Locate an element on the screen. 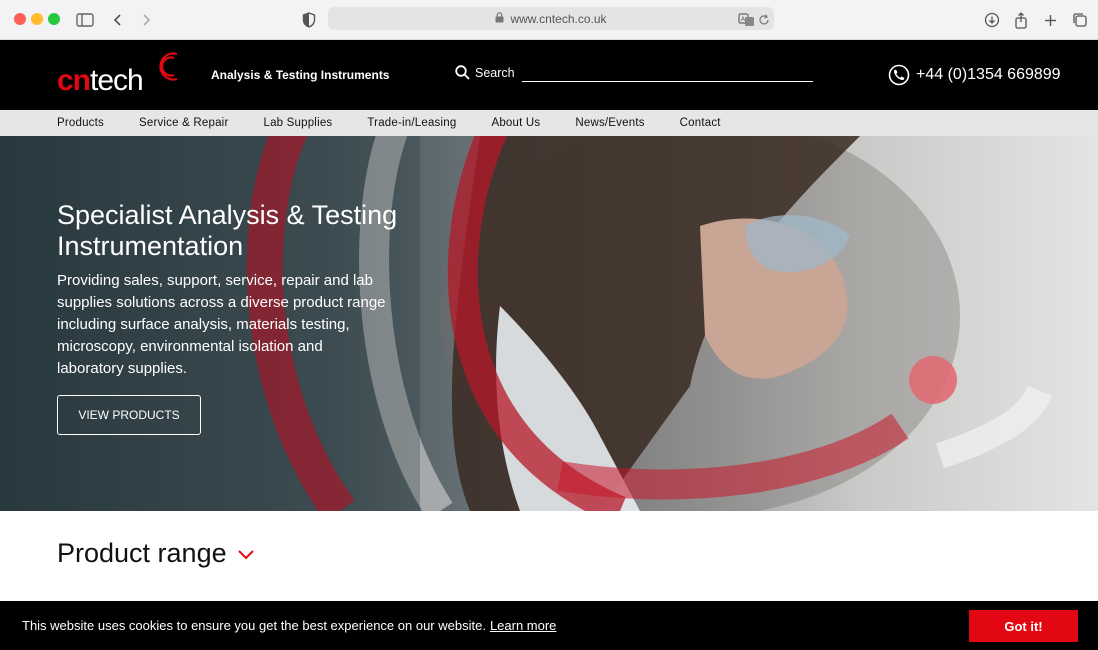  reload-icon is located at coordinates (764, 20).